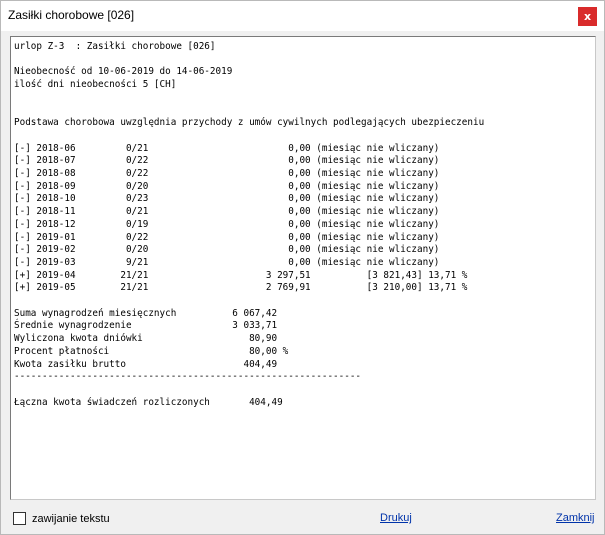 This screenshot has height=535, width=605. Describe the element at coordinates (146, 339) in the screenshot. I see `report-line: Wyliczona kwota dniówki 80,90` at that location.